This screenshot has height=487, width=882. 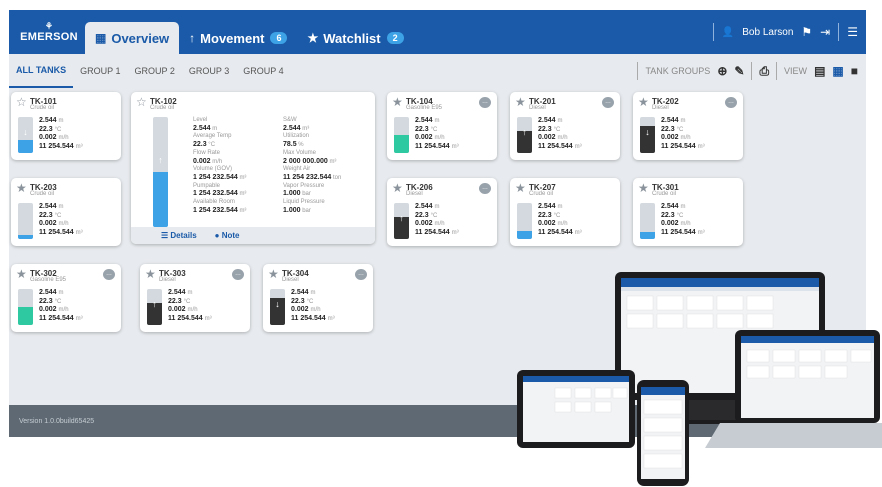 What do you see at coordinates (852, 32) in the screenshot?
I see `menu-icon: ☰` at bounding box center [852, 32].